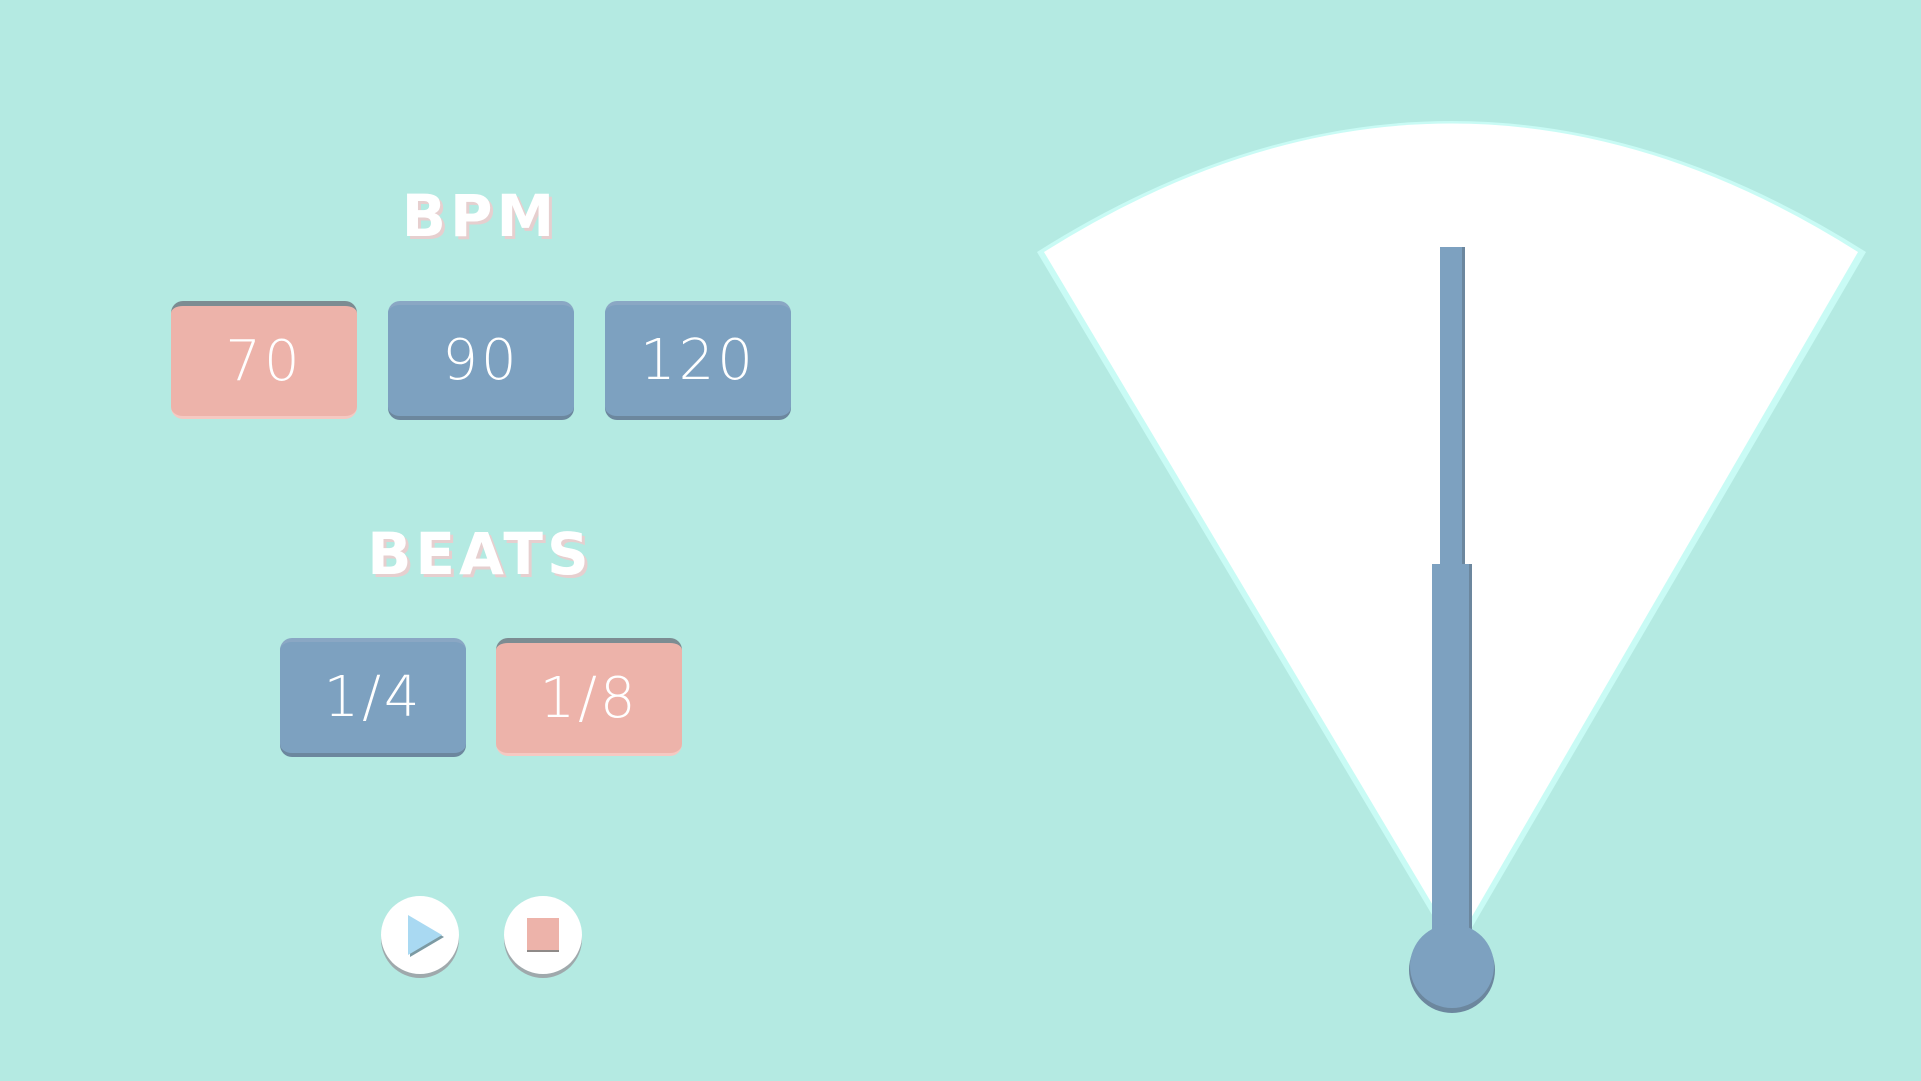 The image size is (1921, 1081). What do you see at coordinates (1452, 754) in the screenshot?
I see `pendulum-weight` at bounding box center [1452, 754].